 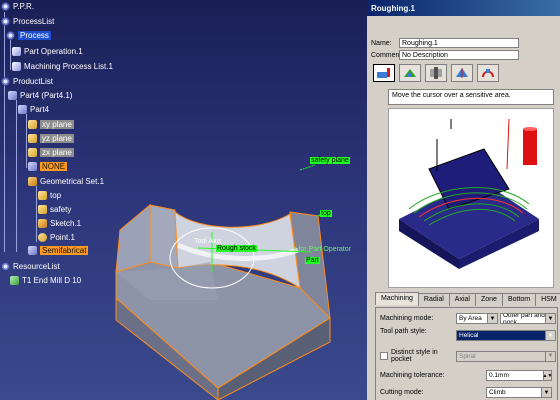 I want to click on tree-label: Part4 (Part4.1), so click(x=46, y=95).